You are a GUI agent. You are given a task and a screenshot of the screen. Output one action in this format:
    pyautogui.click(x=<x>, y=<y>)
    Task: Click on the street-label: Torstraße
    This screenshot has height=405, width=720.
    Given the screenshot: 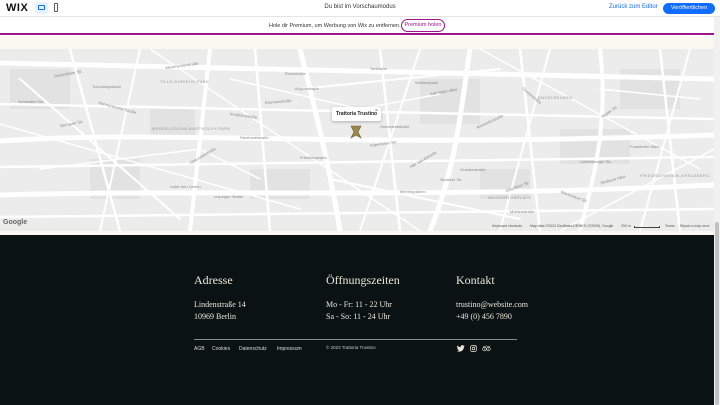 What is the action you would take?
    pyautogui.click(x=378, y=68)
    